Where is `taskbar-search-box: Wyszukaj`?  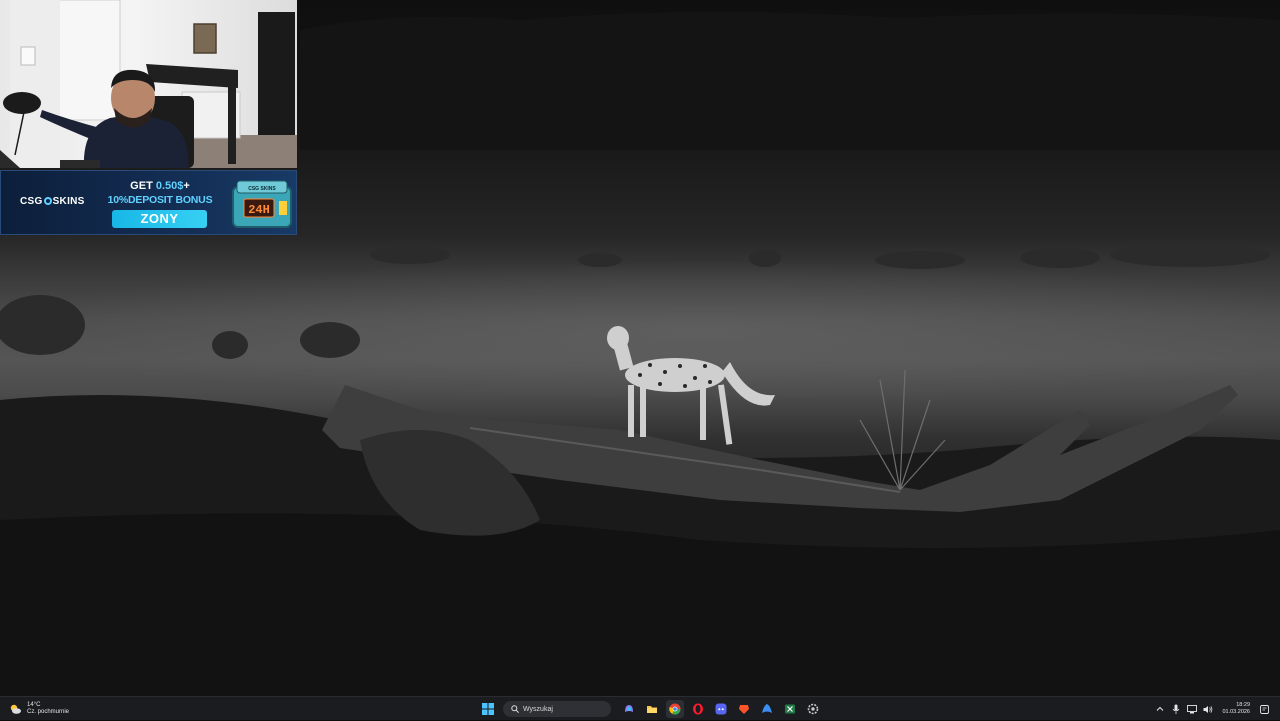
taskbar-search-box: Wyszukaj is located at coordinates (557, 709).